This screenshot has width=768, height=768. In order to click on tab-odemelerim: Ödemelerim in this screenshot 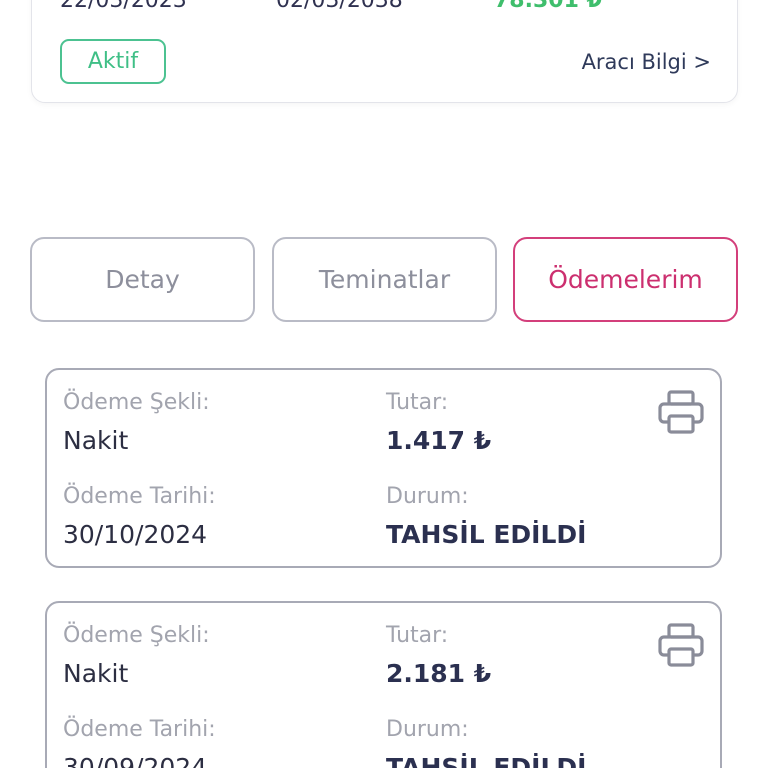, I will do `click(625, 279)`.